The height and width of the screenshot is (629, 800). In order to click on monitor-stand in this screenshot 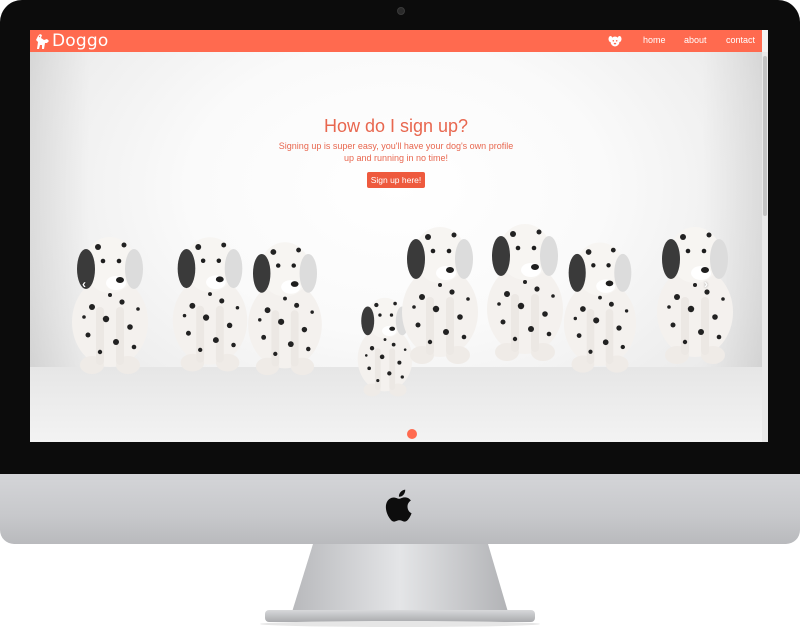, I will do `click(400, 585)`.